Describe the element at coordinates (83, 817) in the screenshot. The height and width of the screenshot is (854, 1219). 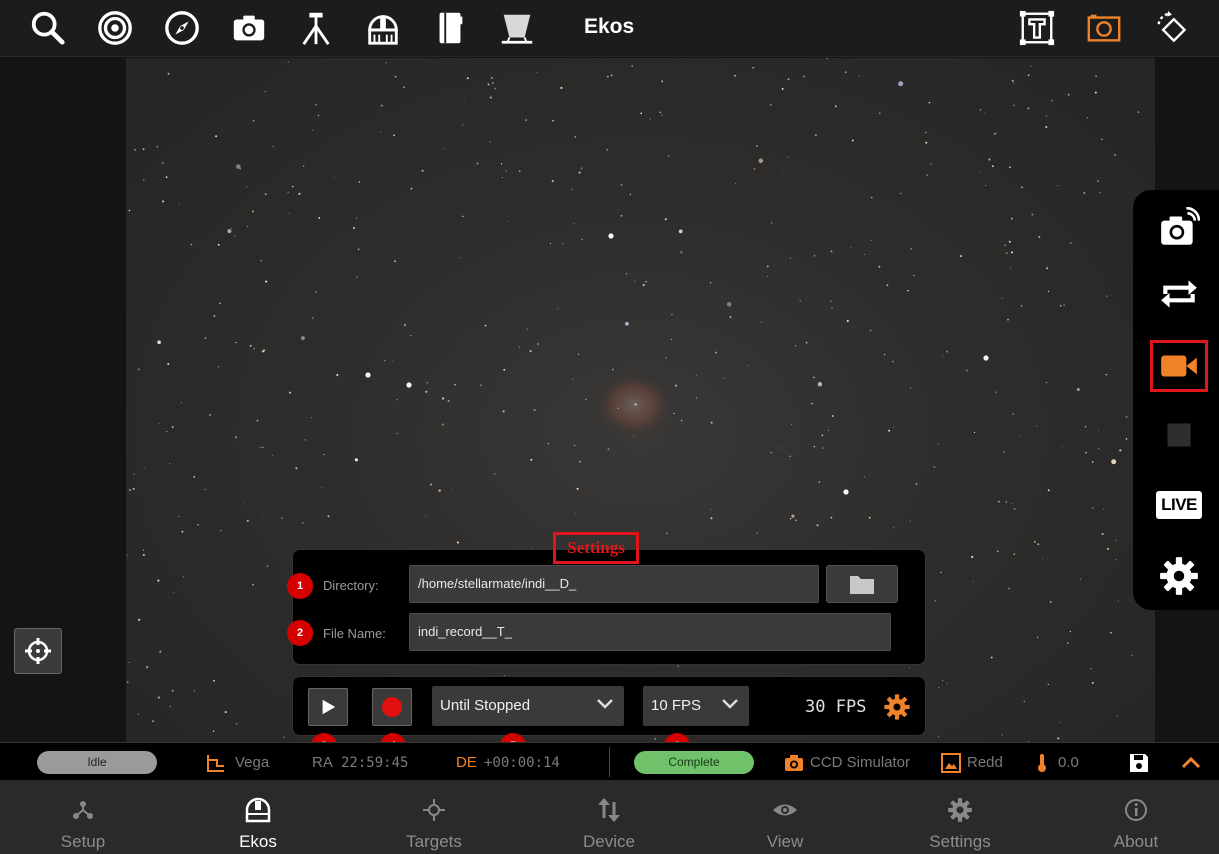
I see `nav-setup: Setup` at that location.